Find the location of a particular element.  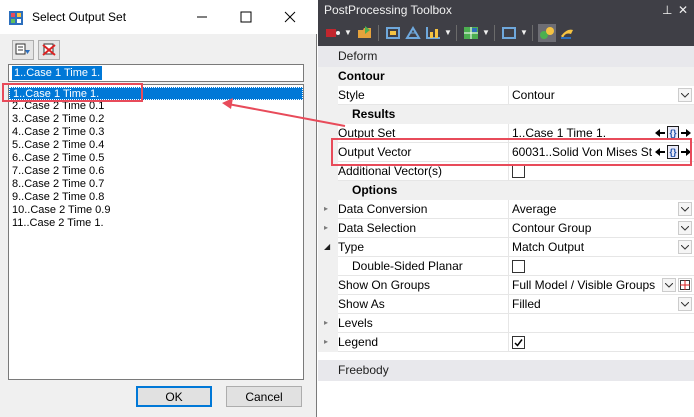

type-row: ◢ Type Match Output is located at coordinates (506, 247).